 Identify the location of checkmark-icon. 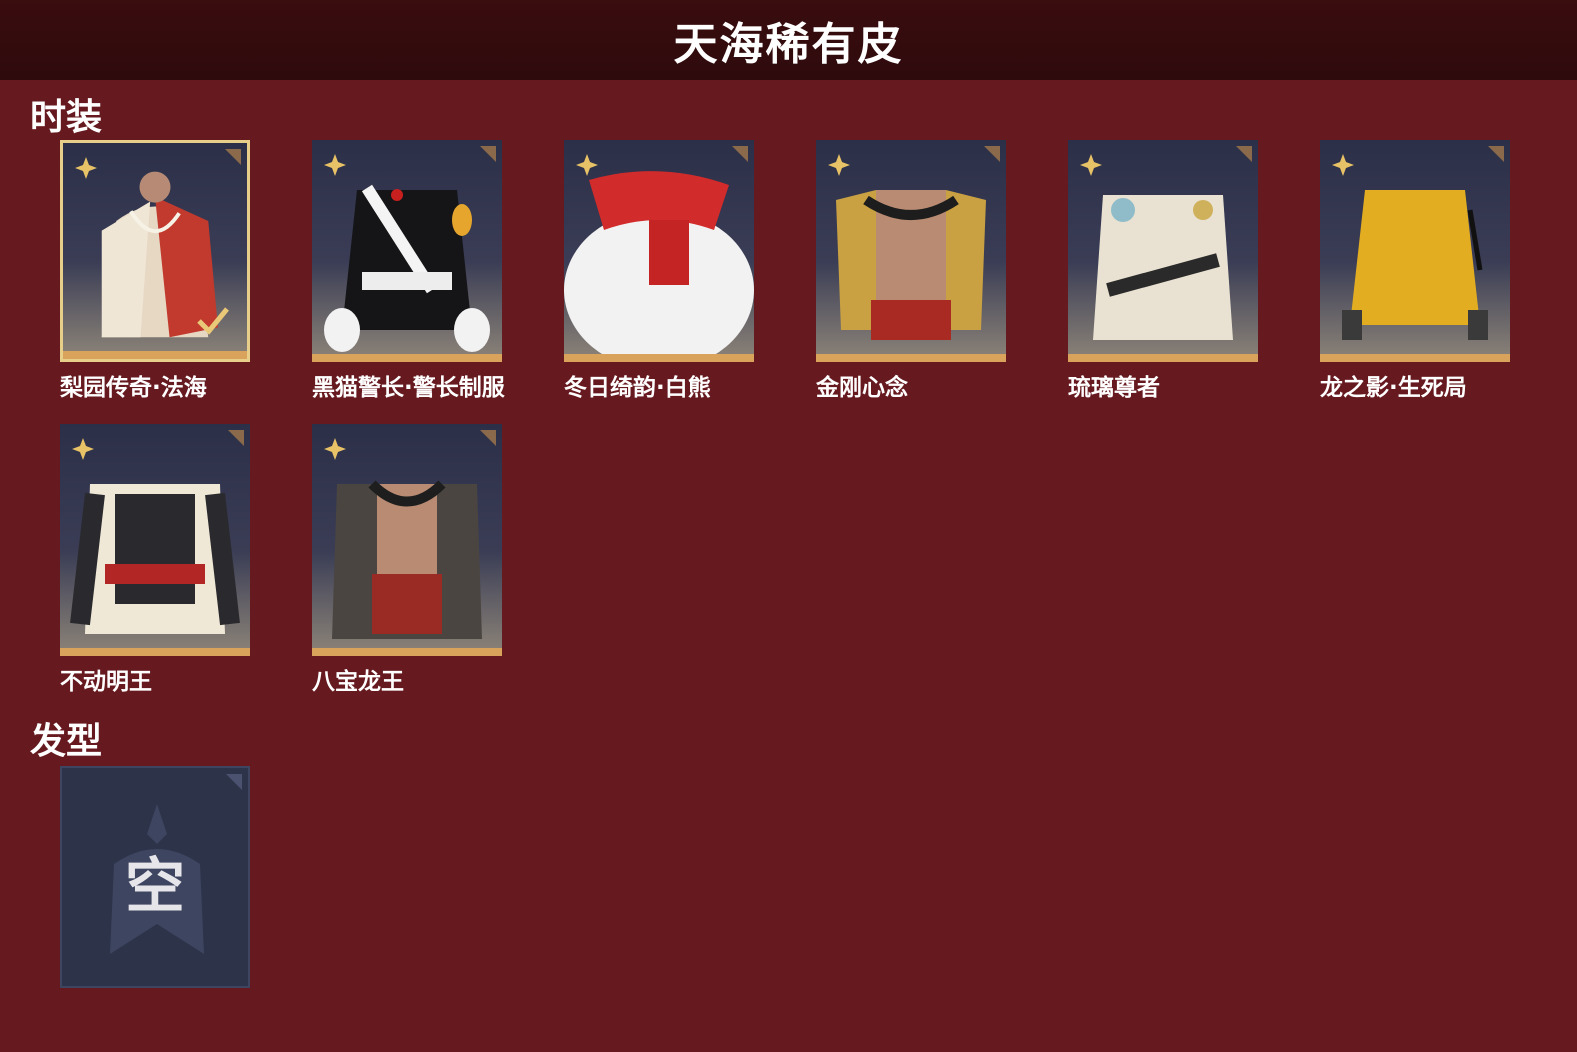
(213, 321).